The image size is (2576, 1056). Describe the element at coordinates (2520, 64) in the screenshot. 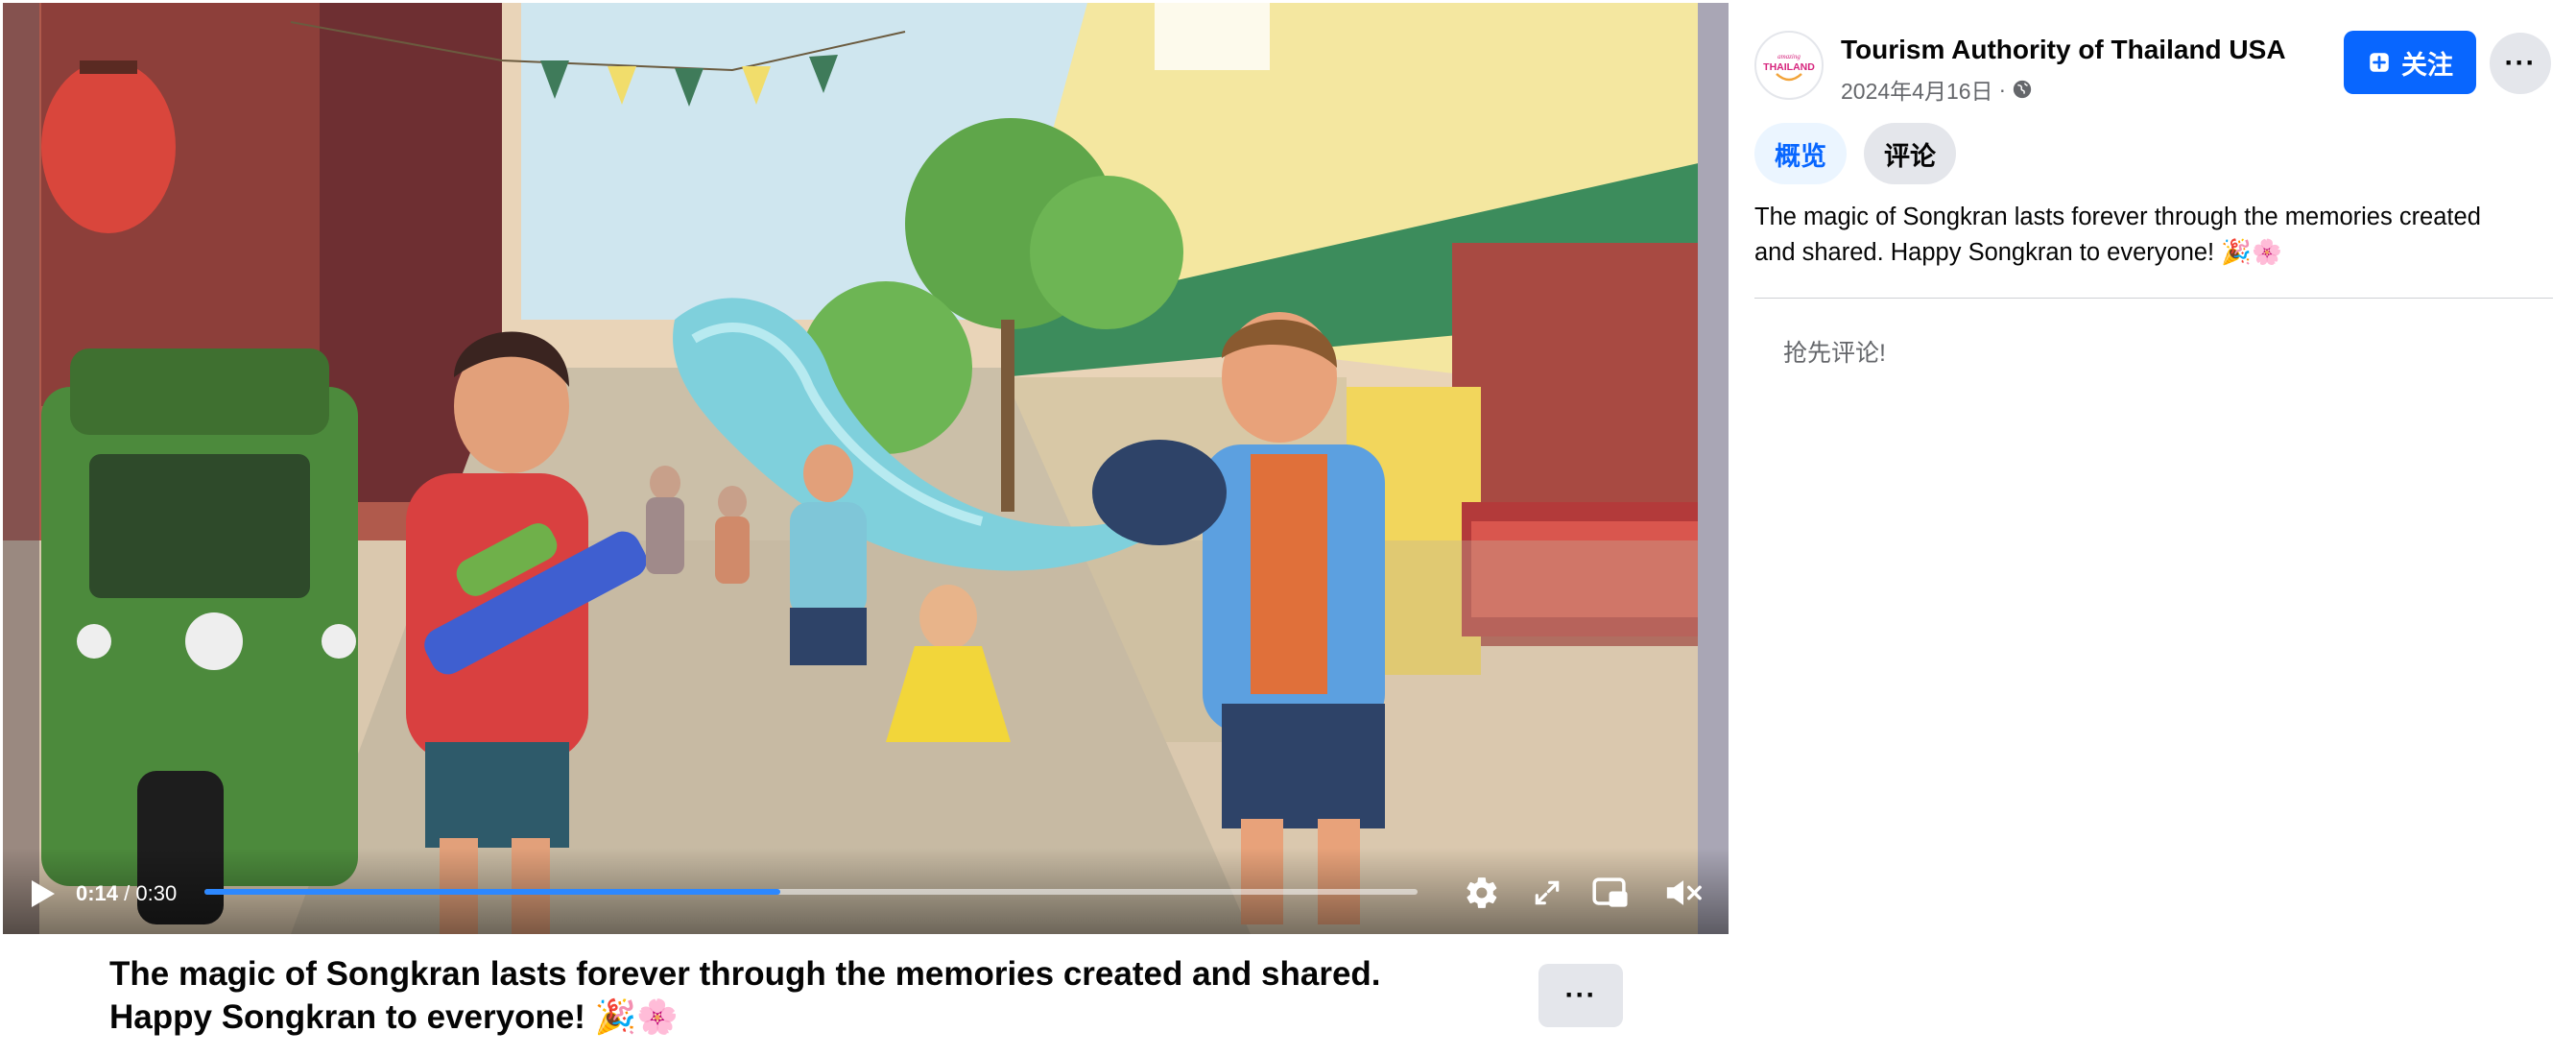

I see `more-options-button: ···` at that location.